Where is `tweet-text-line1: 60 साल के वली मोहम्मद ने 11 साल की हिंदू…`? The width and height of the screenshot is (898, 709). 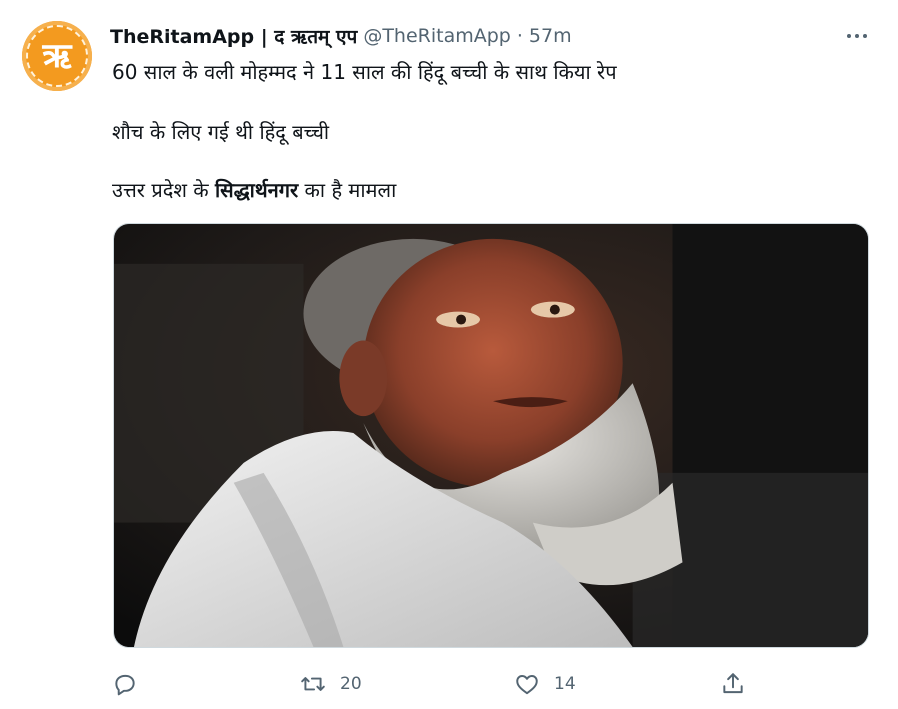 tweet-text-line1: 60 साल के वली मोहम्मद ने 11 साल की हिंदू… is located at coordinates (364, 72).